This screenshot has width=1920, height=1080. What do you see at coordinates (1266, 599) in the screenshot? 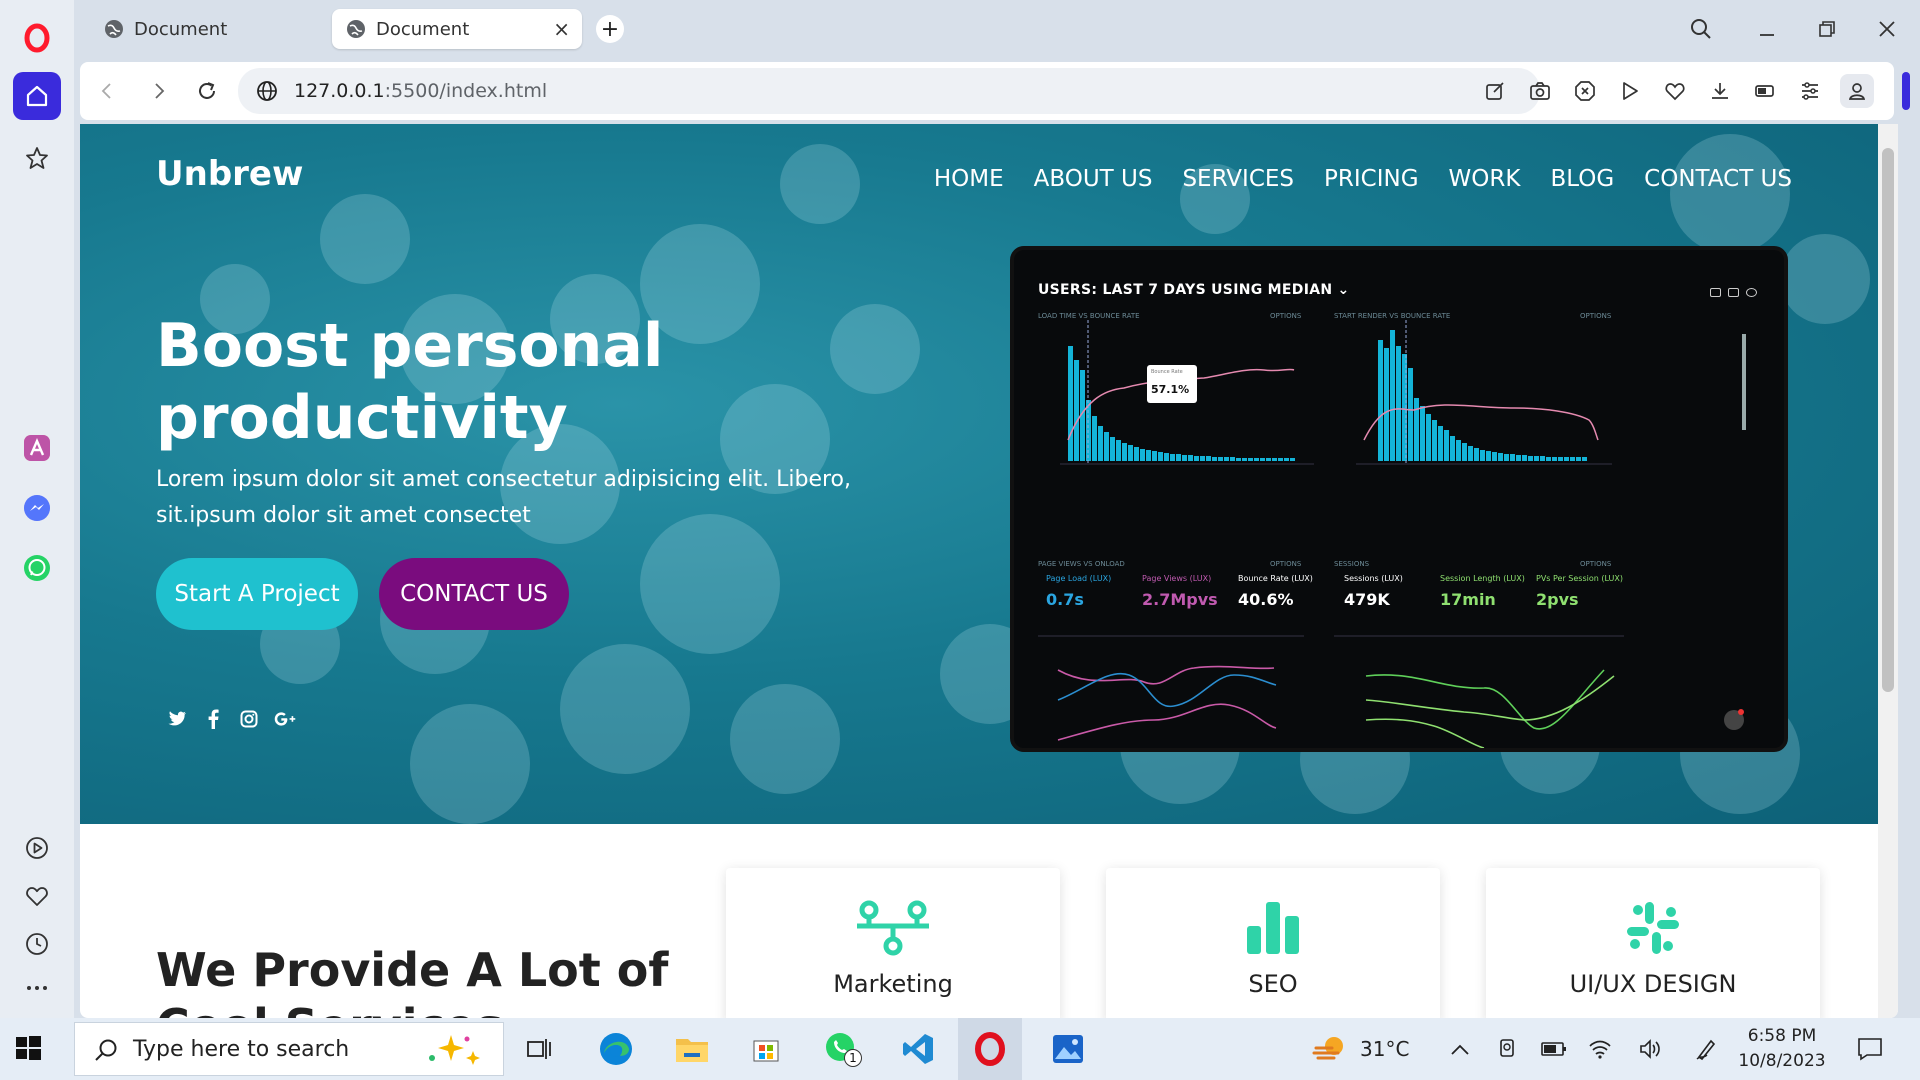
I see `metric-value: 40.6%` at bounding box center [1266, 599].